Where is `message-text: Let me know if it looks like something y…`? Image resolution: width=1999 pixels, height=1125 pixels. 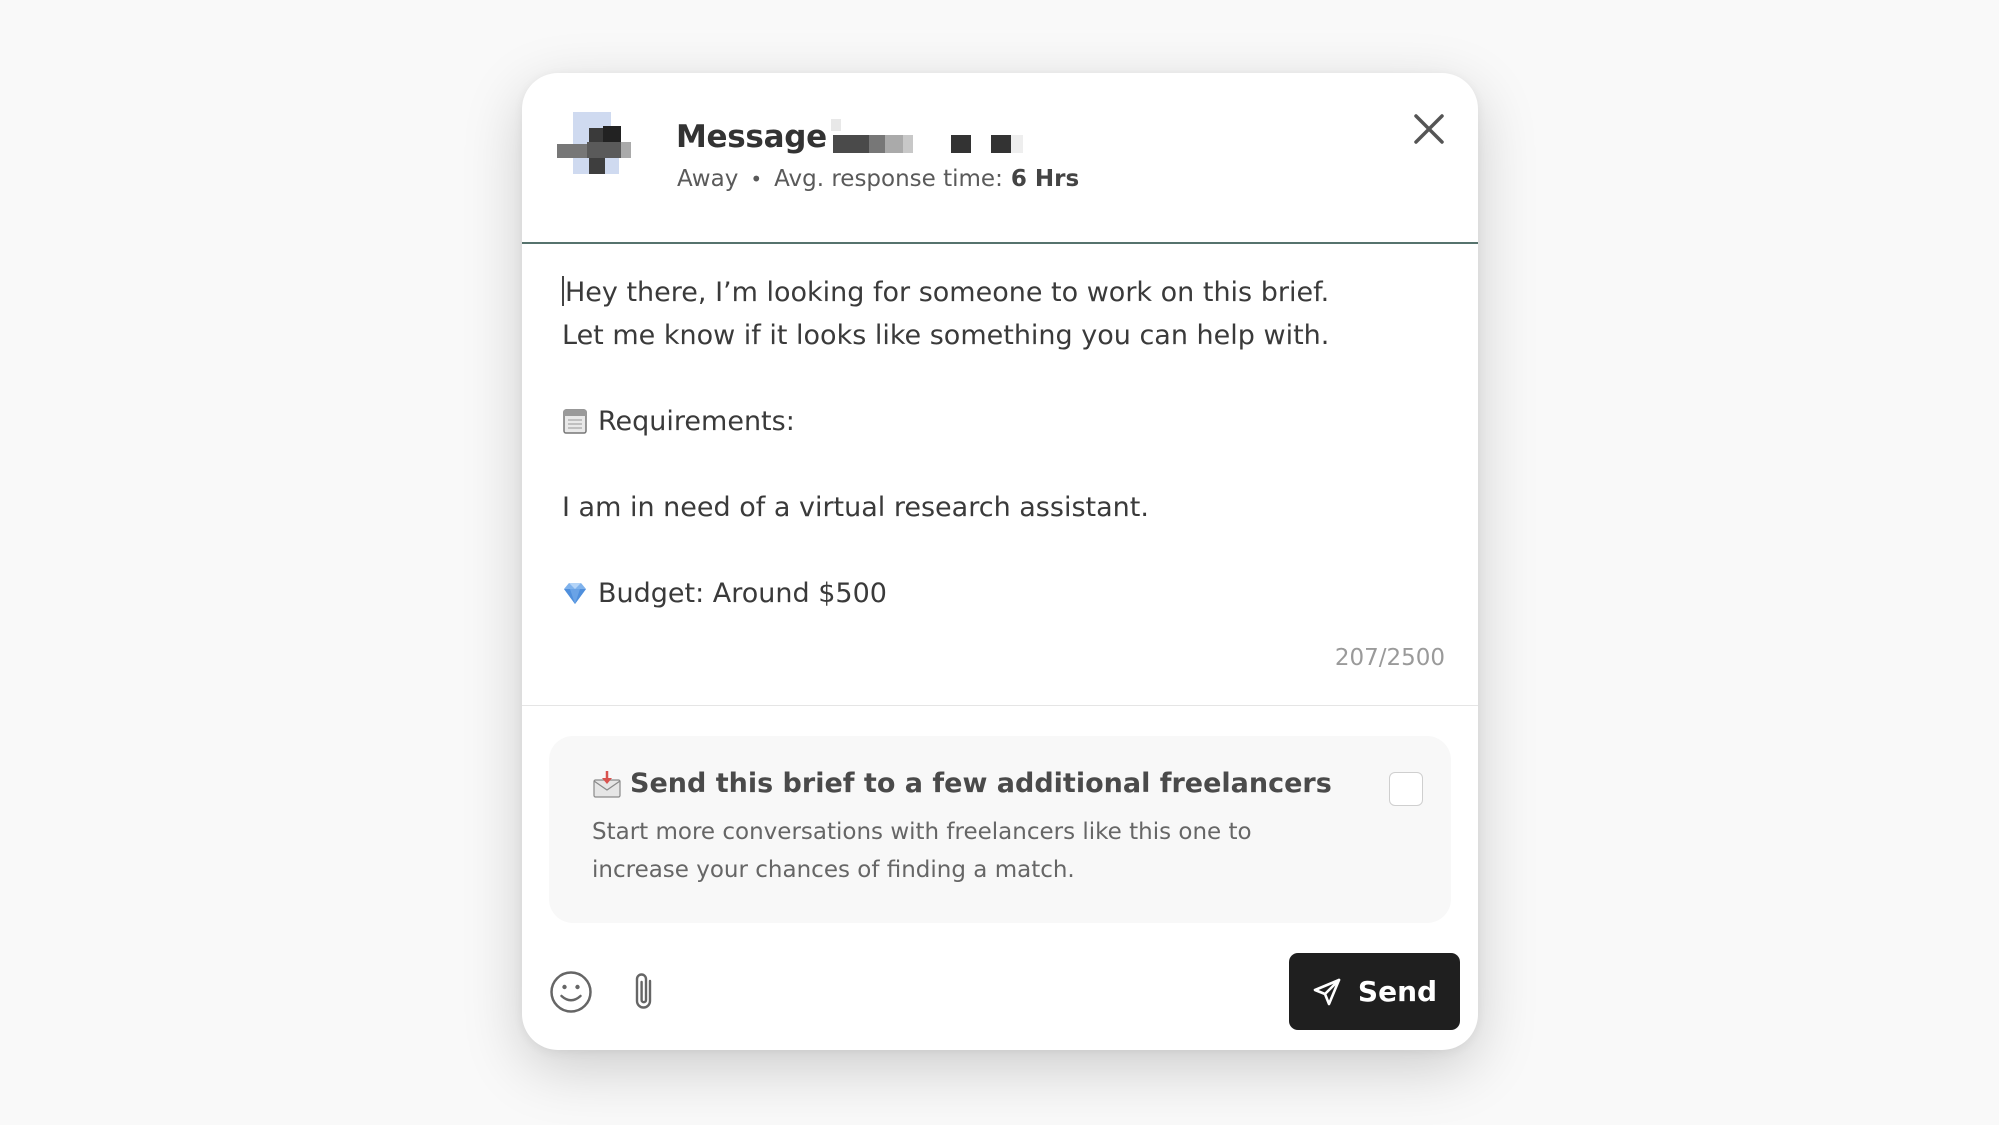 message-text: Let me know if it looks like something y… is located at coordinates (946, 335).